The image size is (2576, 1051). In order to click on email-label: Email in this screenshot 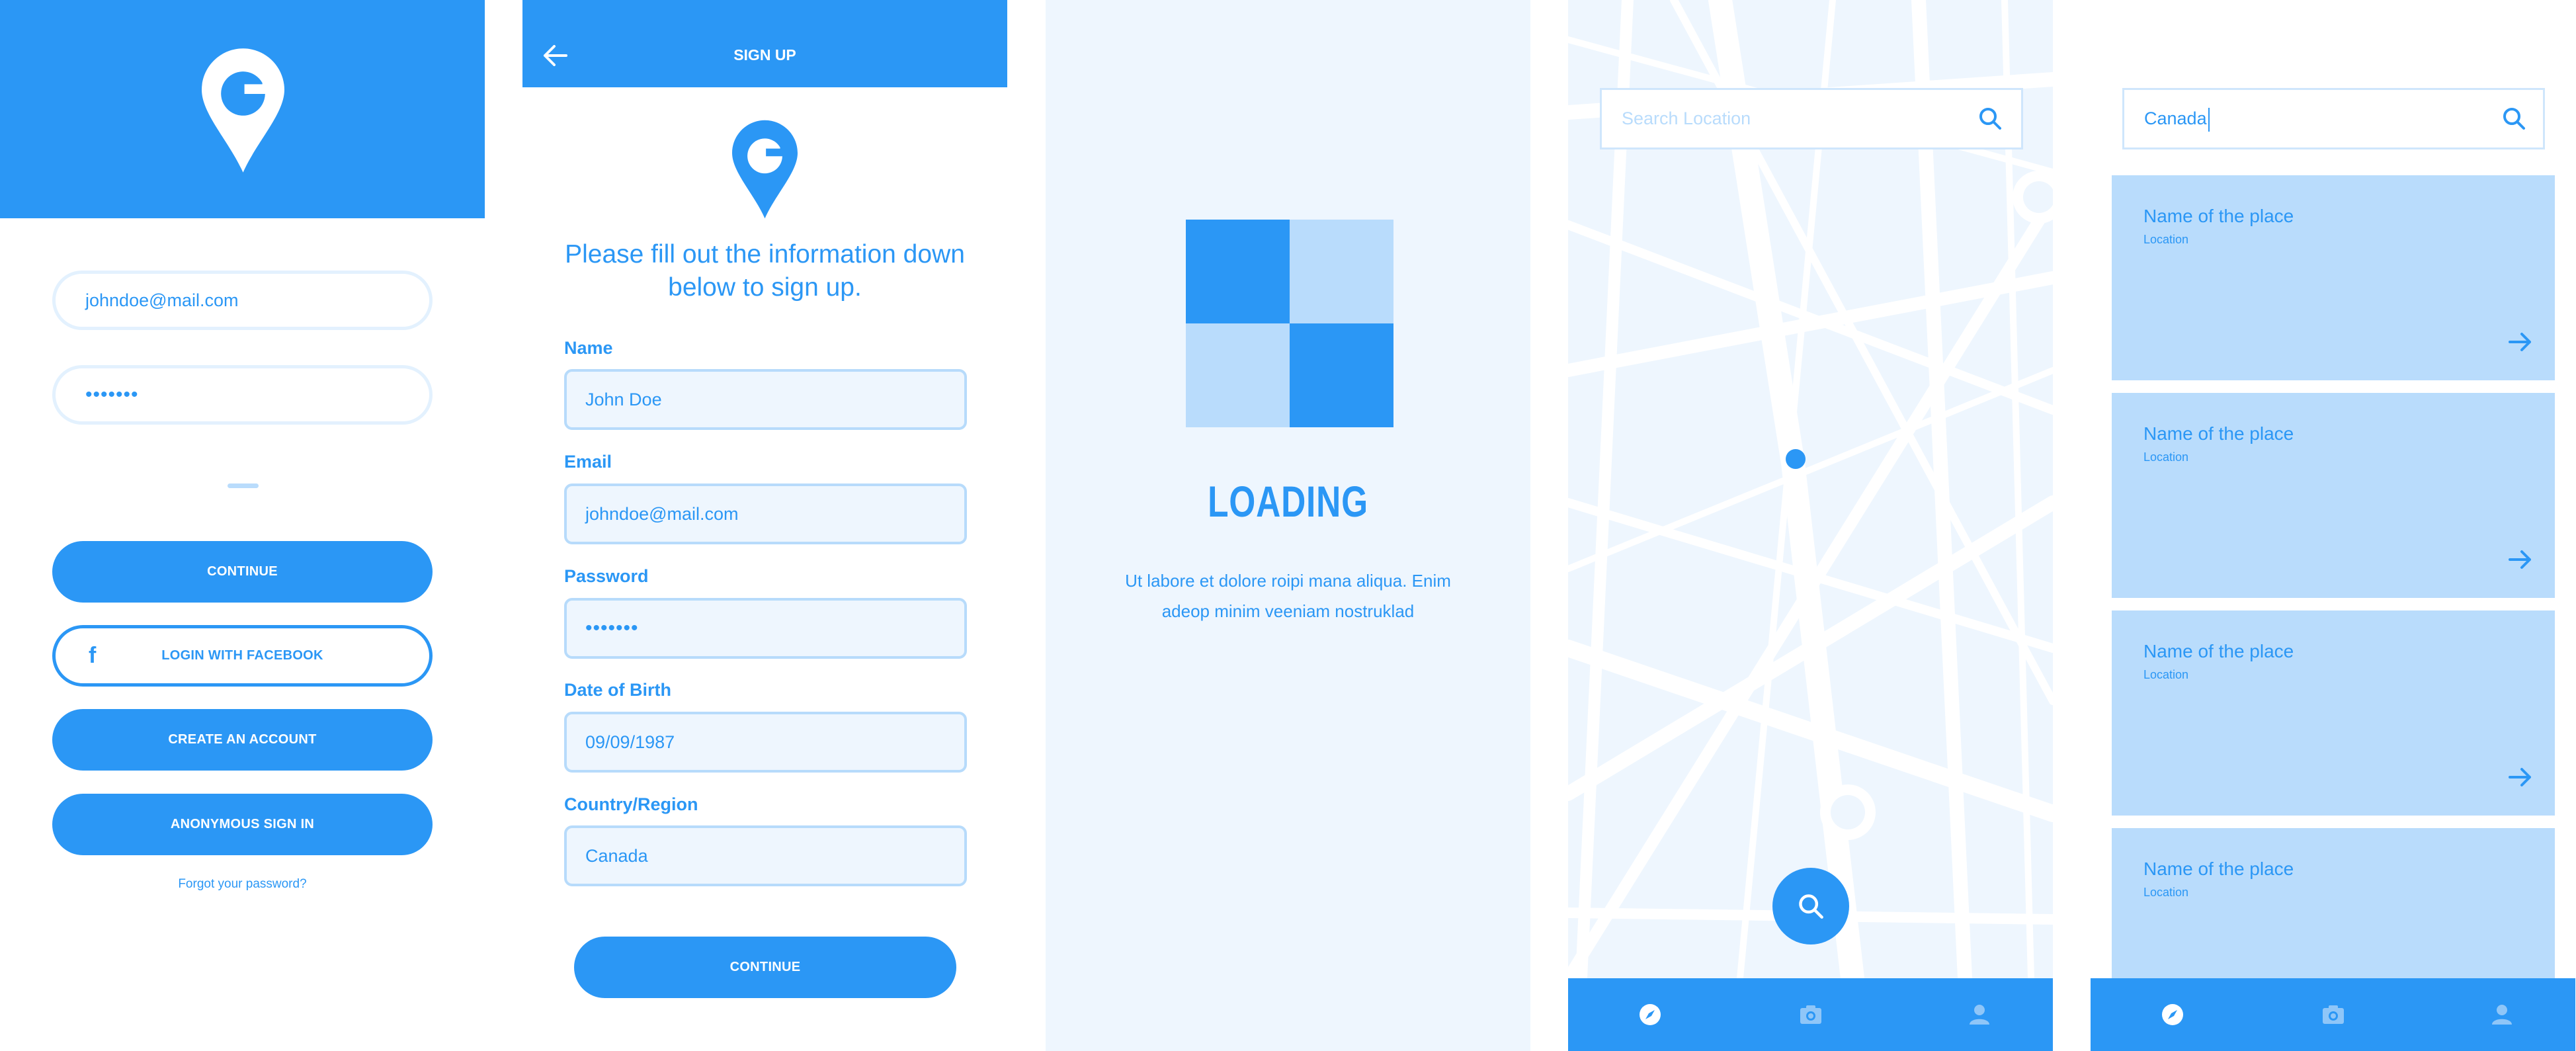, I will do `click(588, 462)`.